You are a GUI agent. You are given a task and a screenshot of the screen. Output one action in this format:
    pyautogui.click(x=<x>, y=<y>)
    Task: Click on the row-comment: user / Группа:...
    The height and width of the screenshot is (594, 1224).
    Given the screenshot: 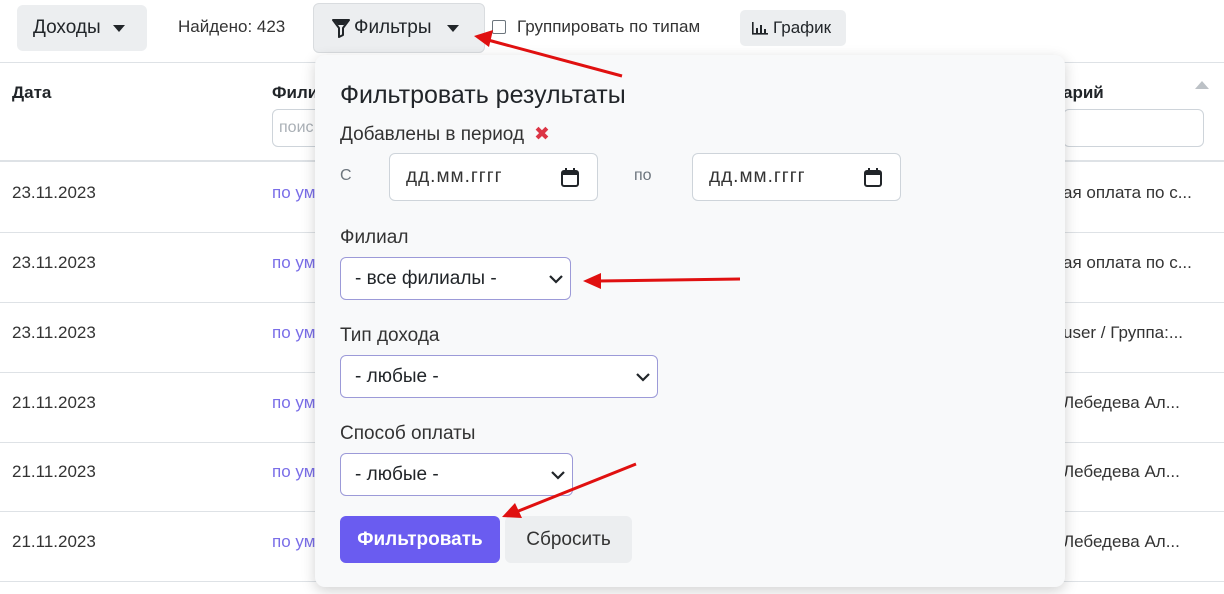 What is the action you would take?
    pyautogui.click(x=1123, y=332)
    